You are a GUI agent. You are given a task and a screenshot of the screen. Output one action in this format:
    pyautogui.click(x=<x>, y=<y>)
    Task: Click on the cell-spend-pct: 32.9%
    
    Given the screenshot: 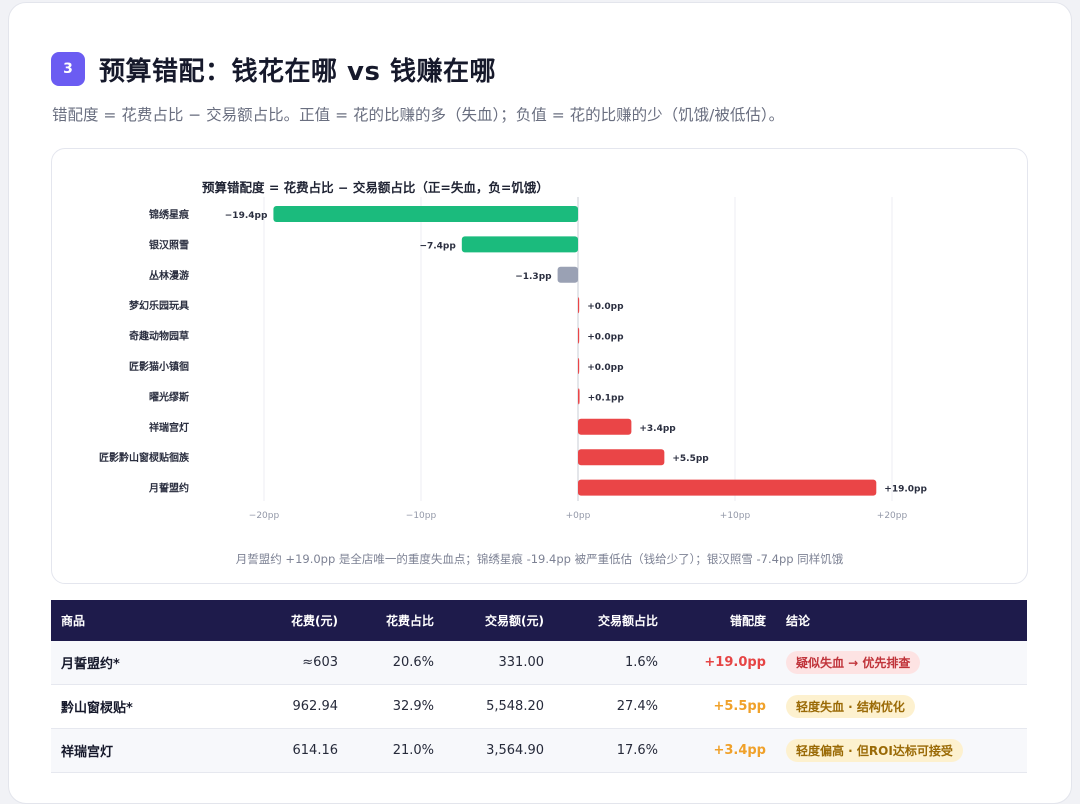 What is the action you would take?
    pyautogui.click(x=396, y=706)
    